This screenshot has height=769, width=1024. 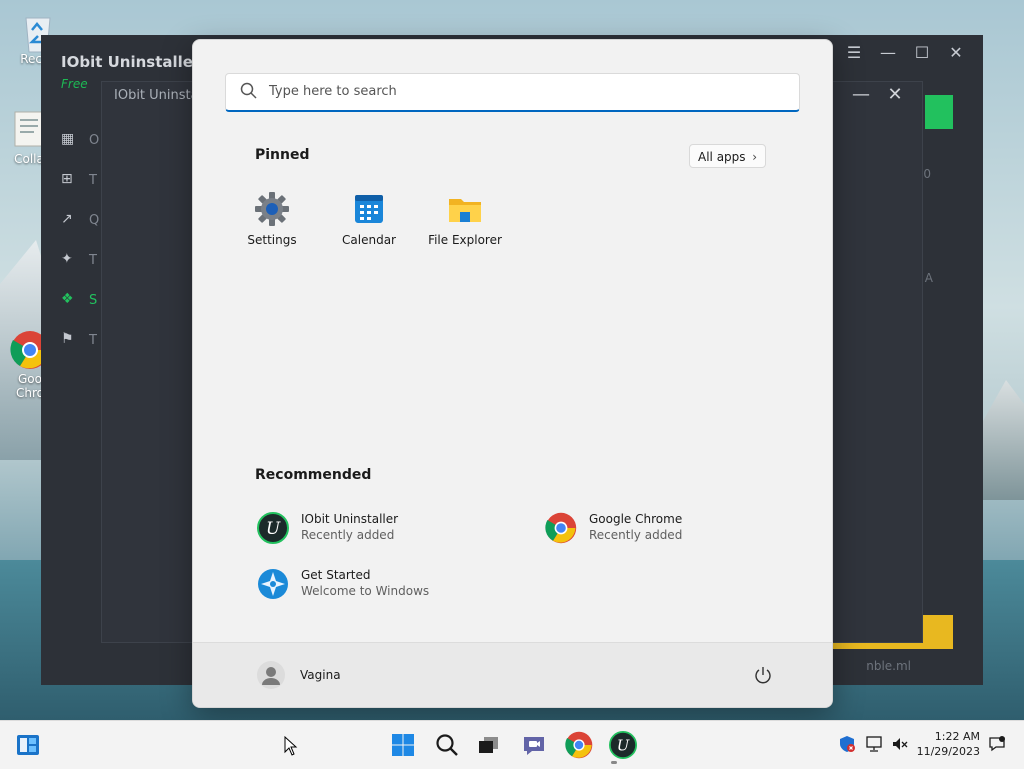 What do you see at coordinates (72, 302) in the screenshot?
I see `windows-logo-icon: ❖` at bounding box center [72, 302].